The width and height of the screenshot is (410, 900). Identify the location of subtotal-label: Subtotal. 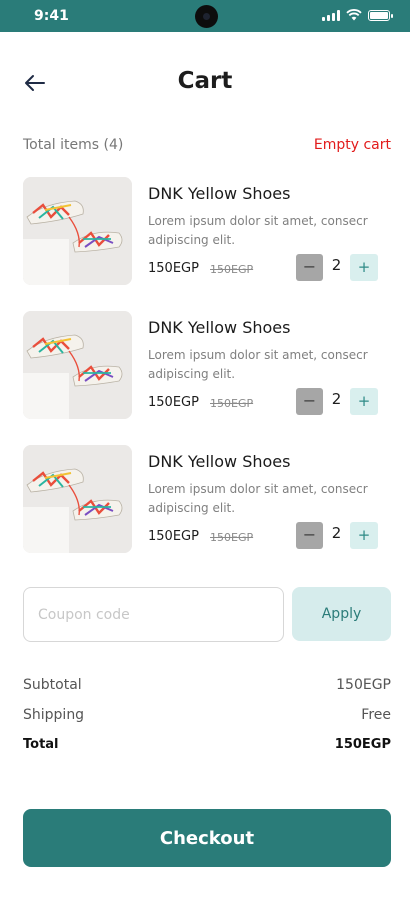
(52, 685).